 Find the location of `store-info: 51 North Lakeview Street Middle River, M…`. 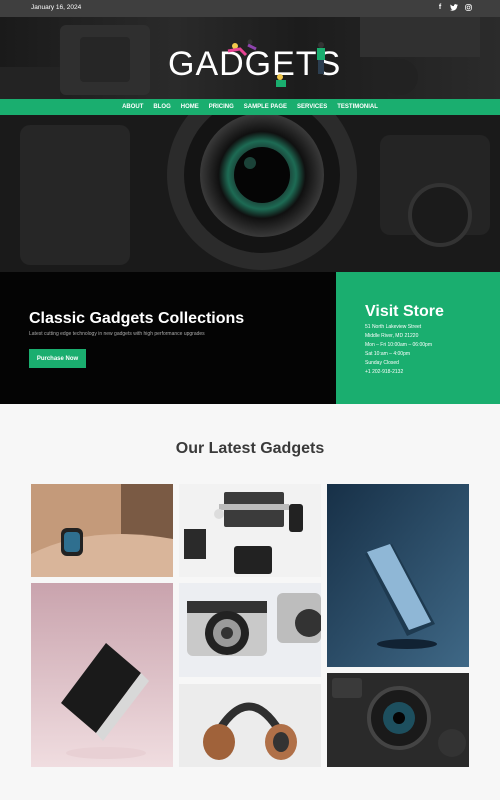

store-info: 51 North Lakeview Street Middle River, M… is located at coordinates (398, 350).